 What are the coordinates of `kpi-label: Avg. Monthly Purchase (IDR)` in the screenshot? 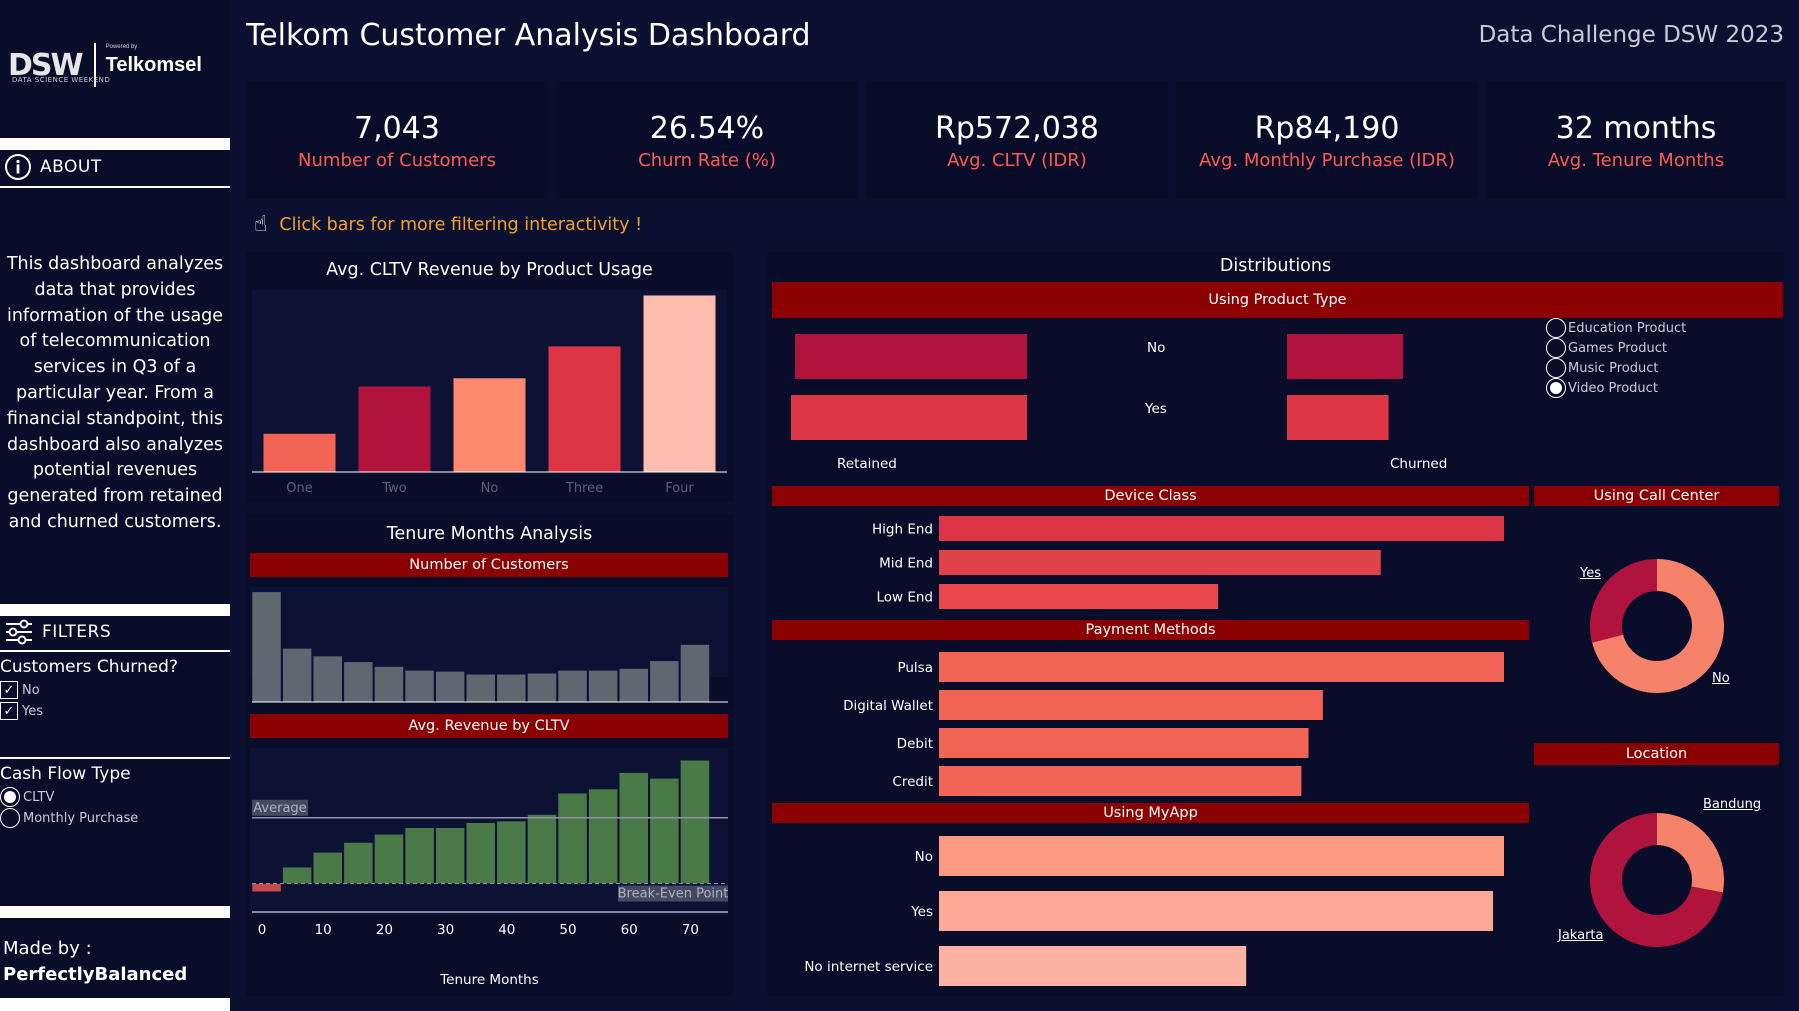 It's located at (1327, 160).